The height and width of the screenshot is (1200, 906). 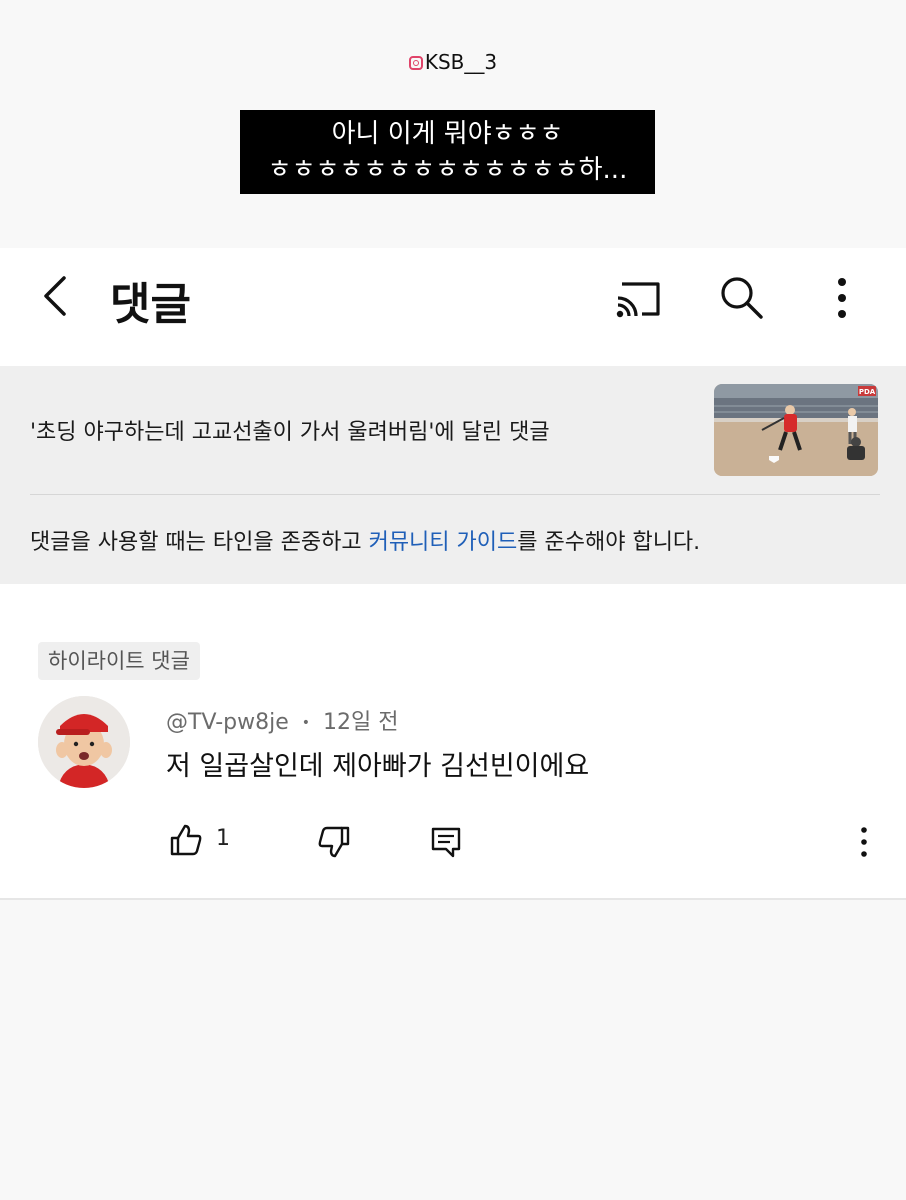 I want to click on story-handle-text: KSB__3, so click(x=461, y=62).